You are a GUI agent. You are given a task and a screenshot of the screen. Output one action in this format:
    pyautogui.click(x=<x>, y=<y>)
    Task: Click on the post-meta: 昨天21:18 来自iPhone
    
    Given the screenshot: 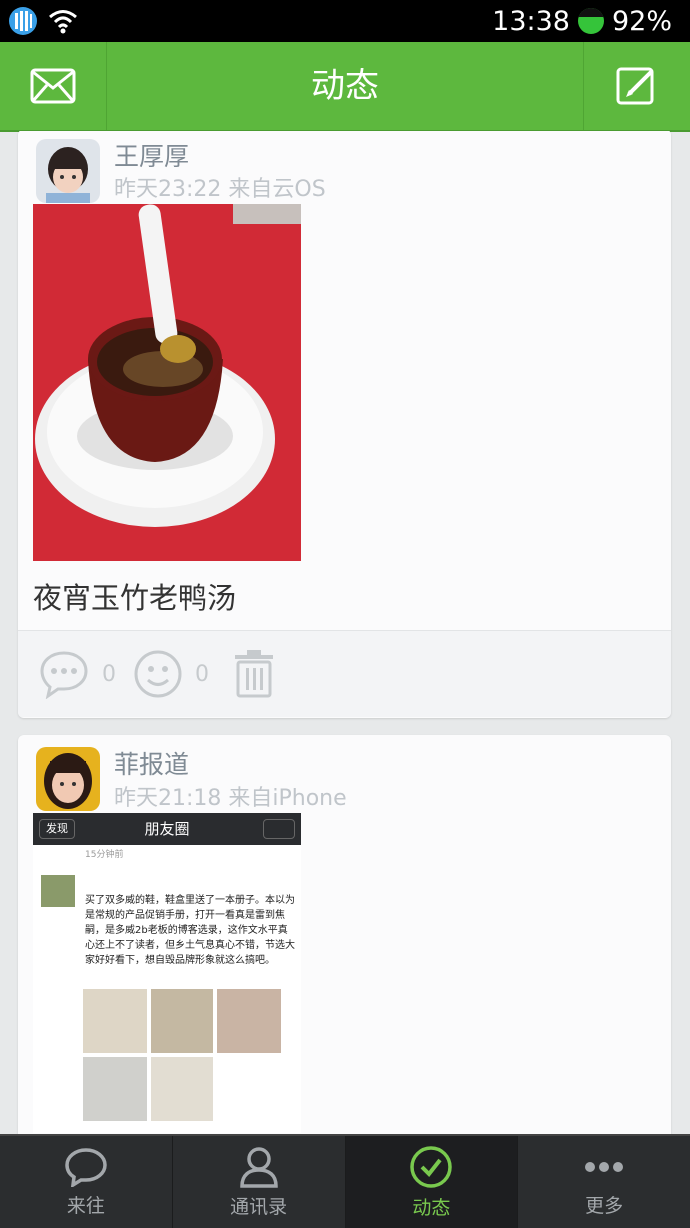 What is the action you would take?
    pyautogui.click(x=230, y=798)
    